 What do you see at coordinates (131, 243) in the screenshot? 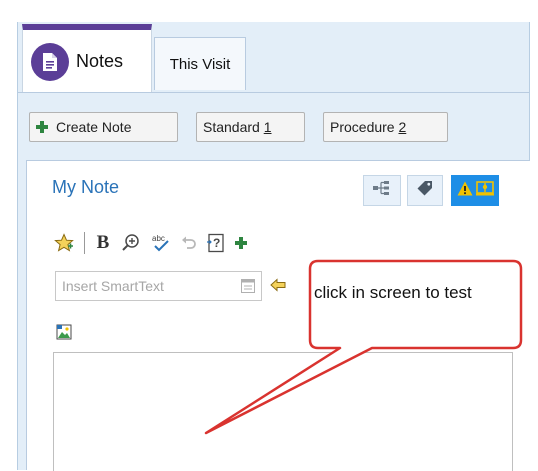
I see `zoom-in-icon` at bounding box center [131, 243].